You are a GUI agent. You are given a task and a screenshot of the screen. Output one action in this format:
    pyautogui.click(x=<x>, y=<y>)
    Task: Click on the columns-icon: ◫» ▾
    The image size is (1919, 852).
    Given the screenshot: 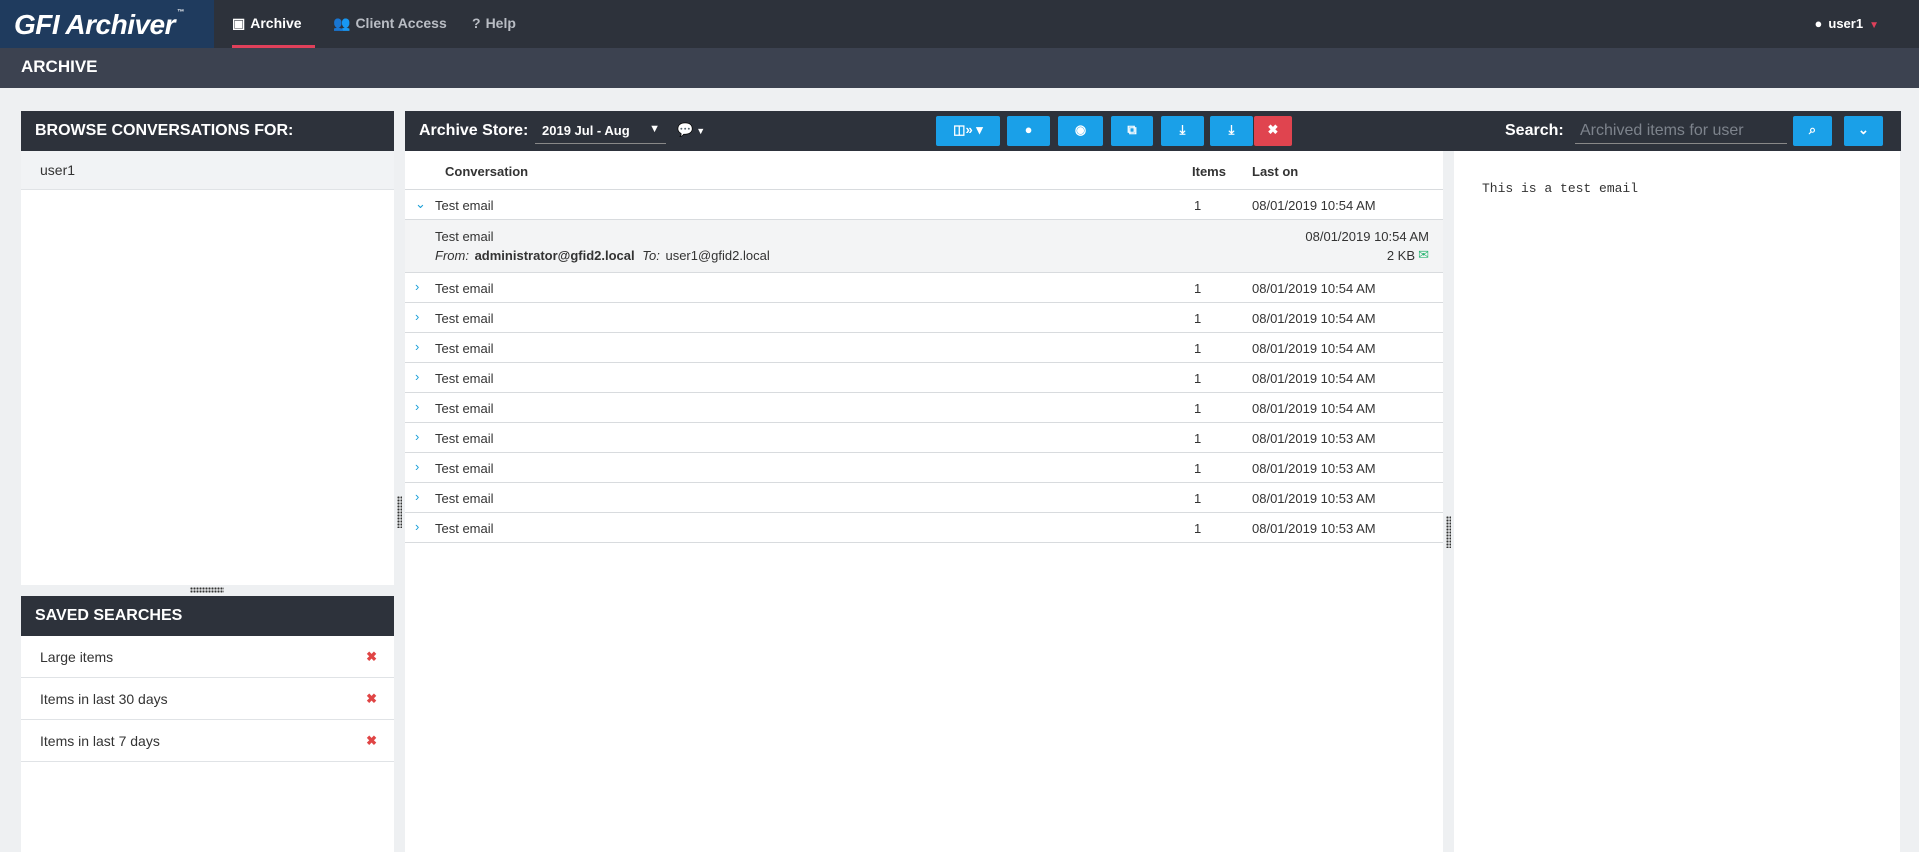 What is the action you would take?
    pyautogui.click(x=968, y=129)
    